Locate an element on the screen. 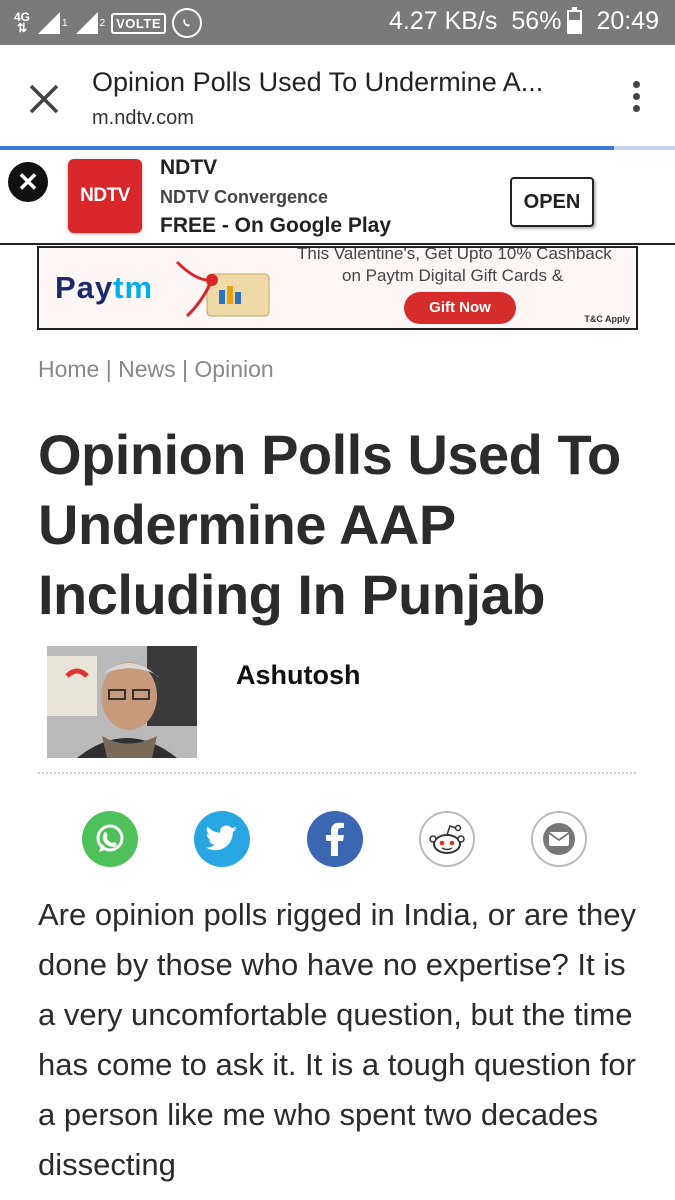  author-photo is located at coordinates (122, 702).